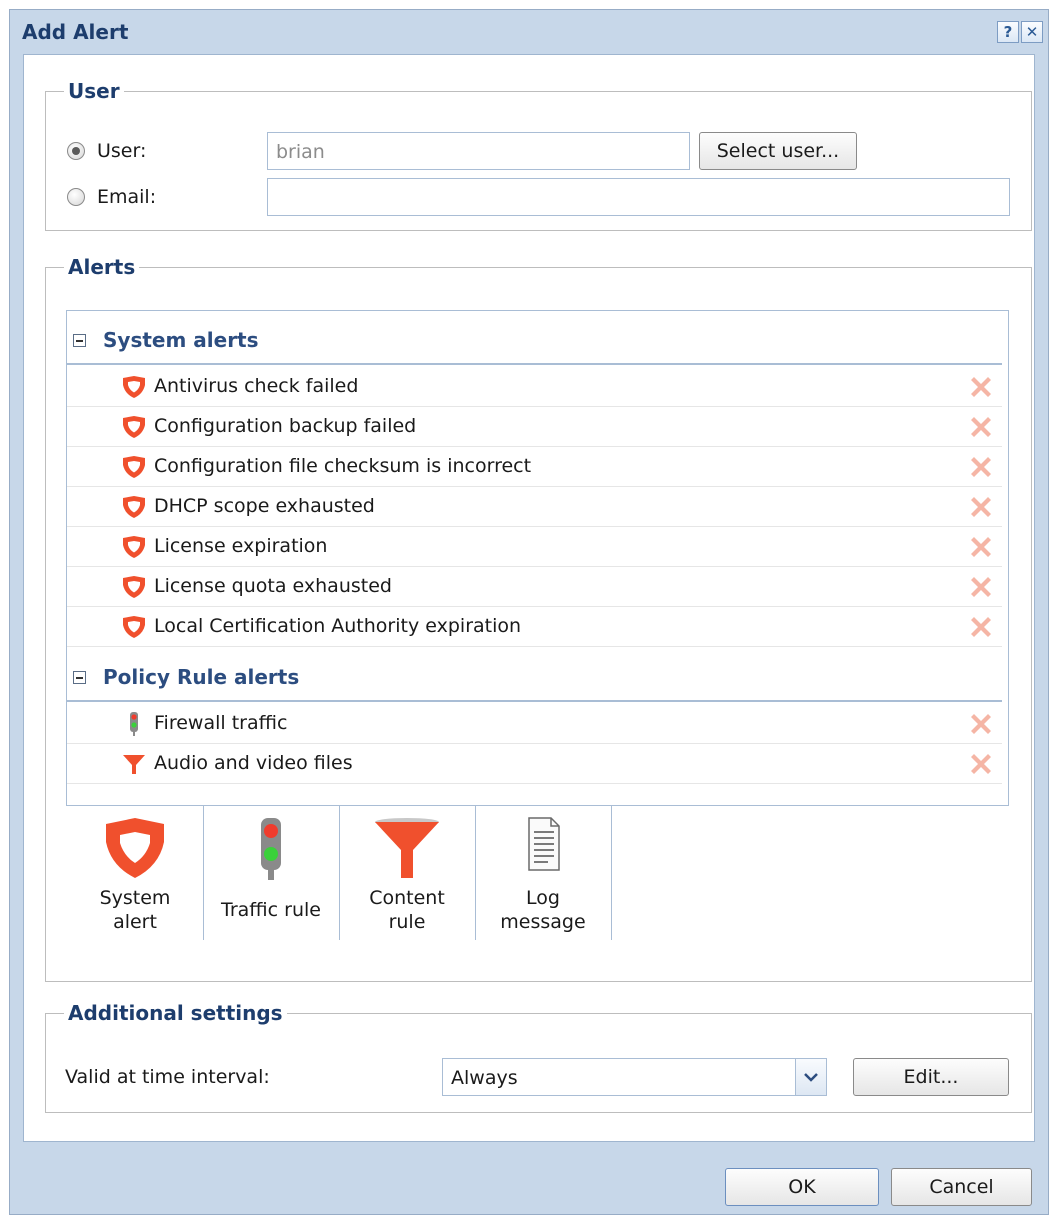  What do you see at coordinates (407, 898) in the screenshot?
I see `palette-label: Content` at bounding box center [407, 898].